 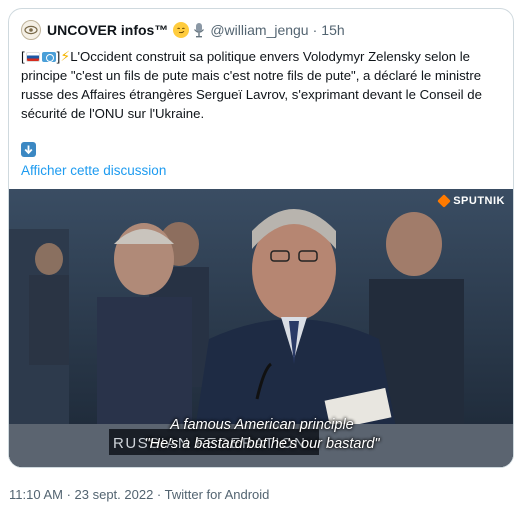 I want to click on author-handle: @william_jengu, so click(x=259, y=30).